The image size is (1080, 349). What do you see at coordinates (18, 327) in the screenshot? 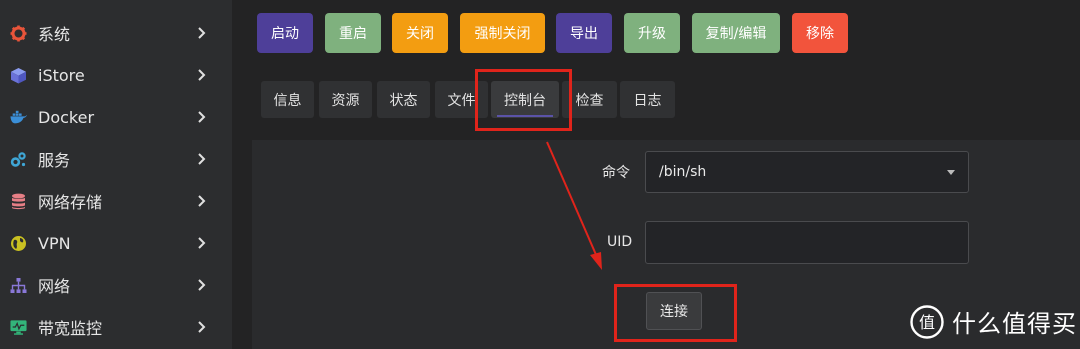
I see `monitor-icon` at bounding box center [18, 327].